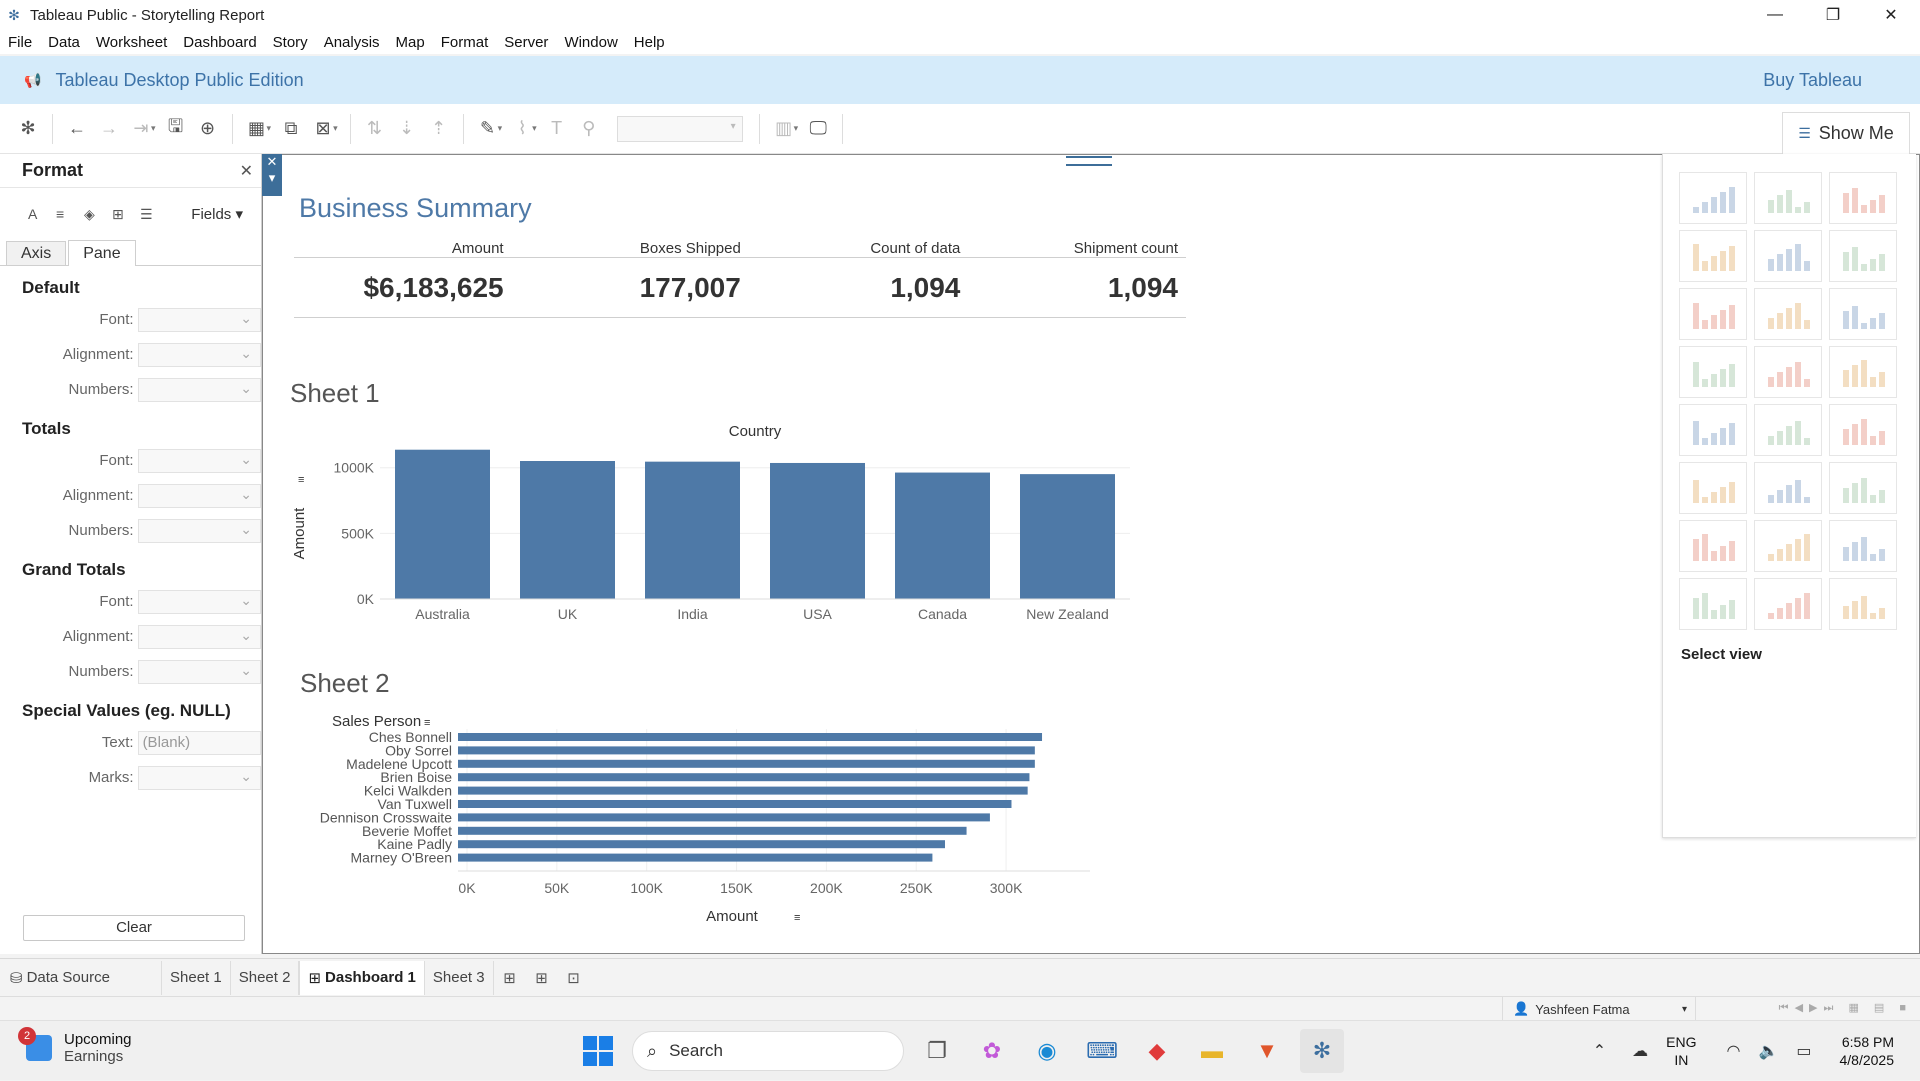  What do you see at coordinates (403, 288) in the screenshot?
I see `kpi-value-amount: $6,183,625` at bounding box center [403, 288].